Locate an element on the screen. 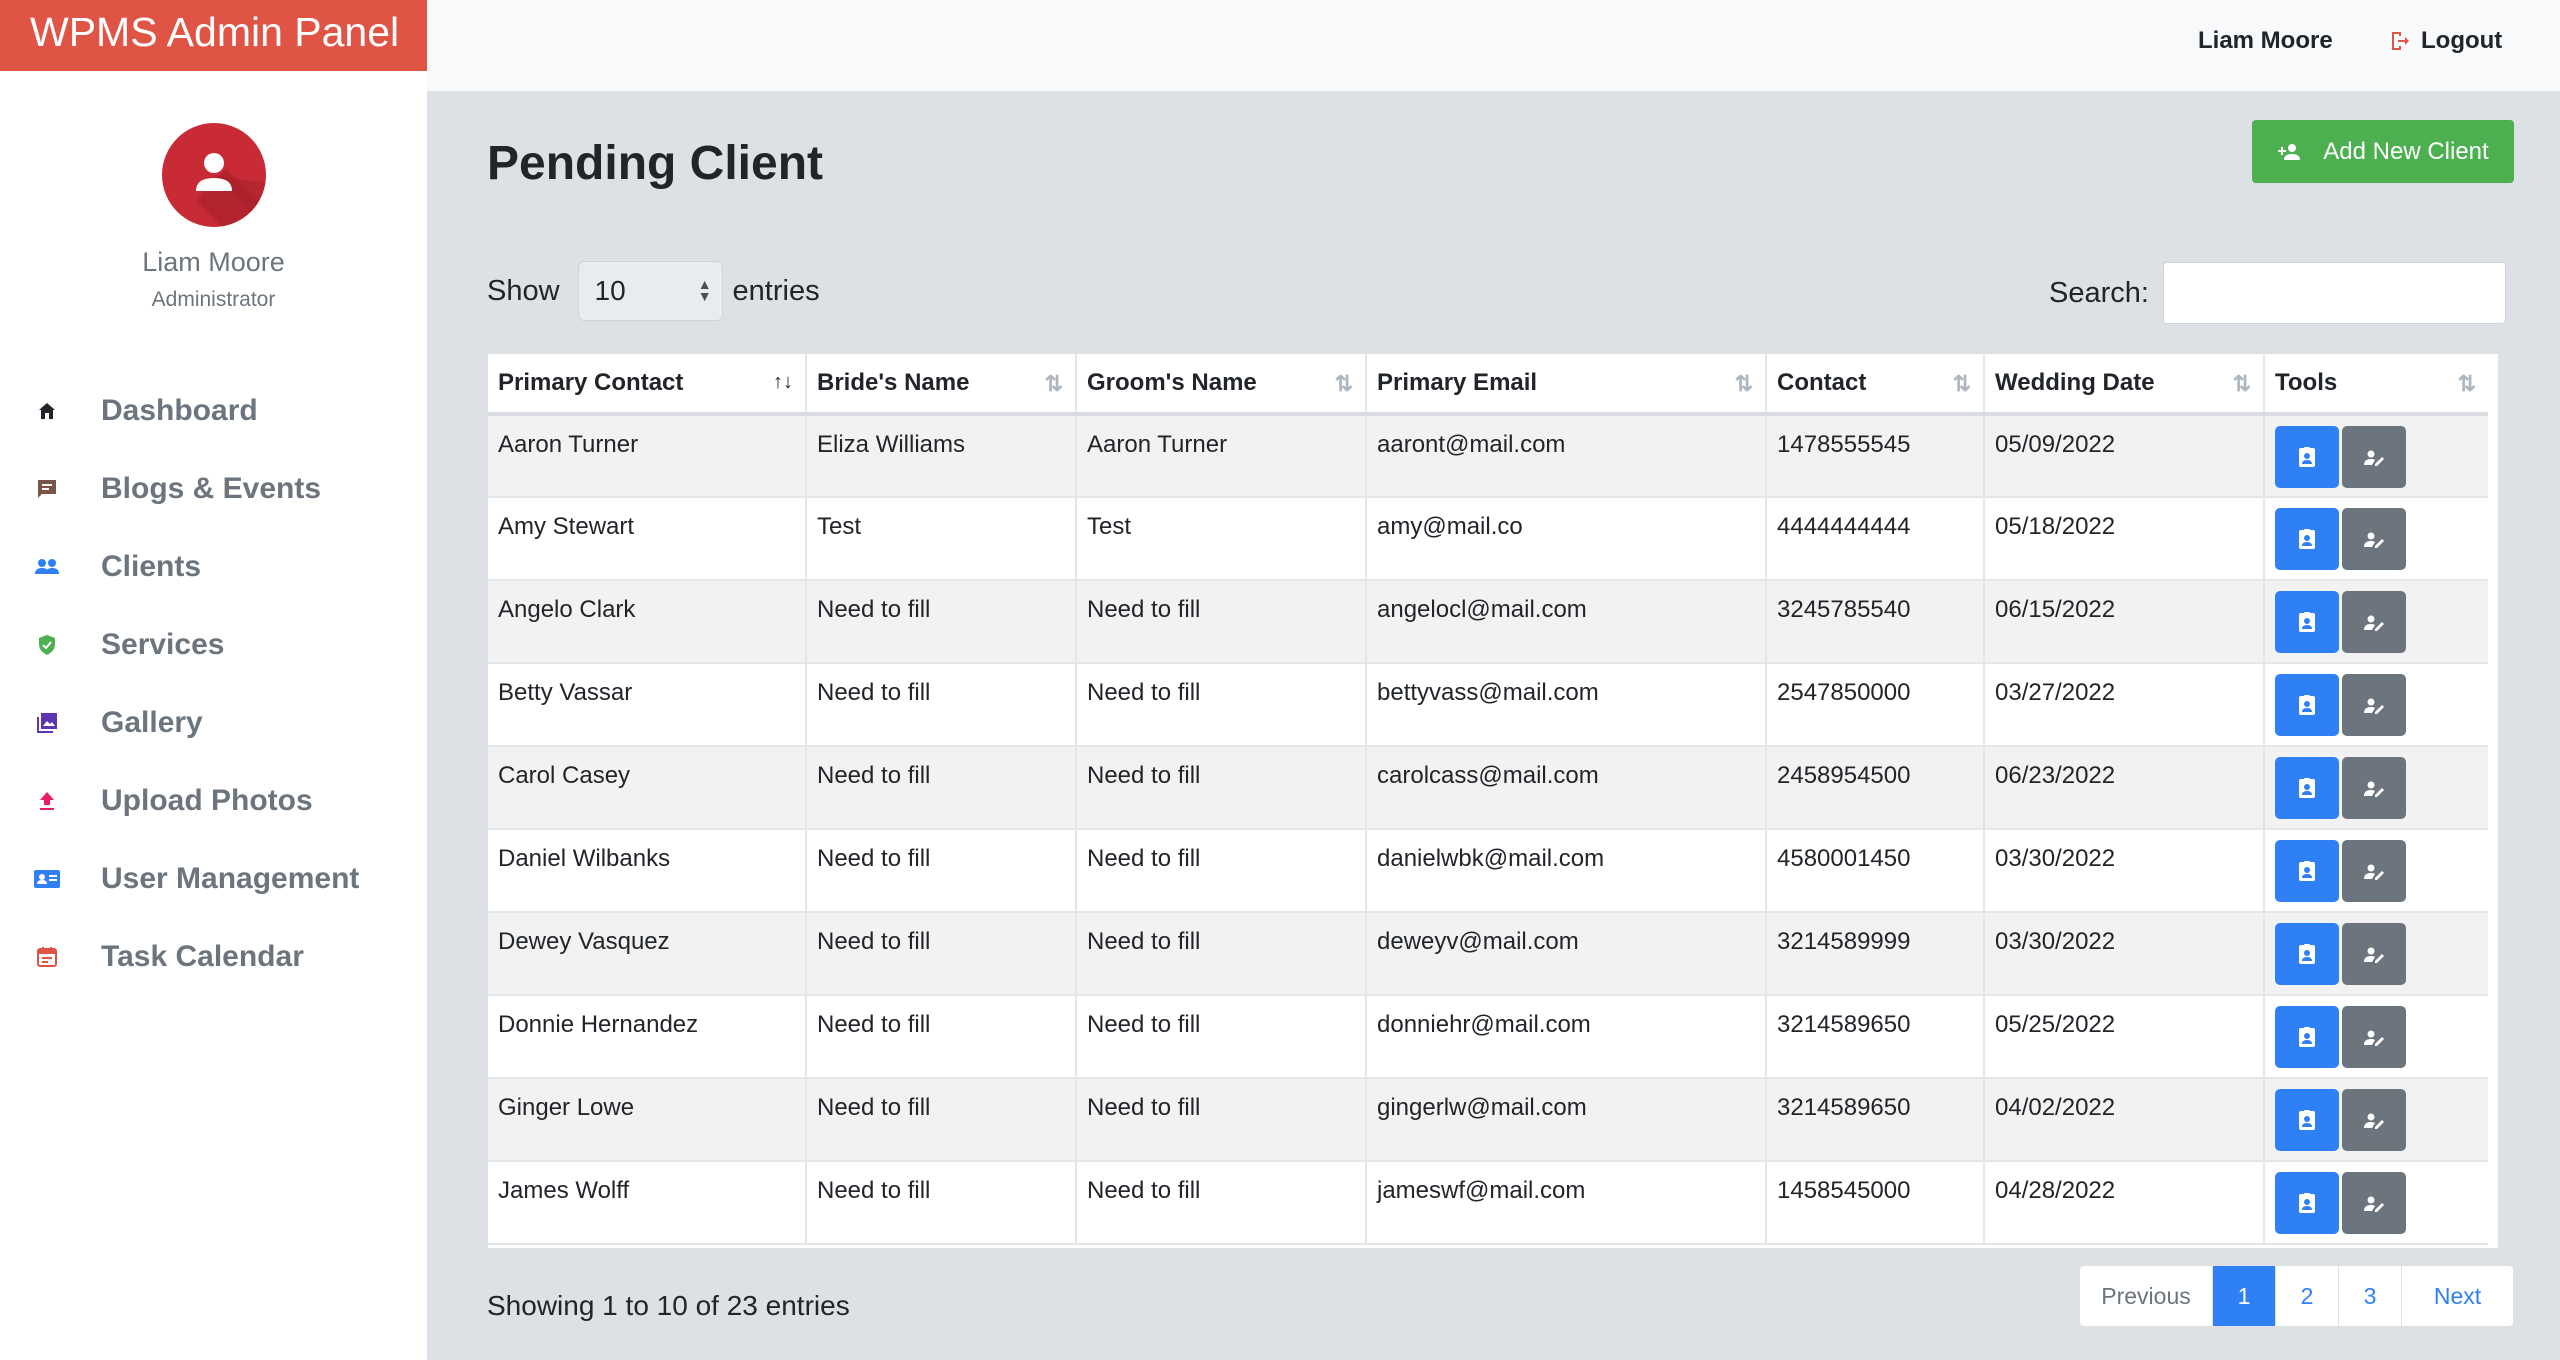 Image resolution: width=2560 pixels, height=1360 pixels. column-header: Primary Email ⇅ is located at coordinates (1566, 385).